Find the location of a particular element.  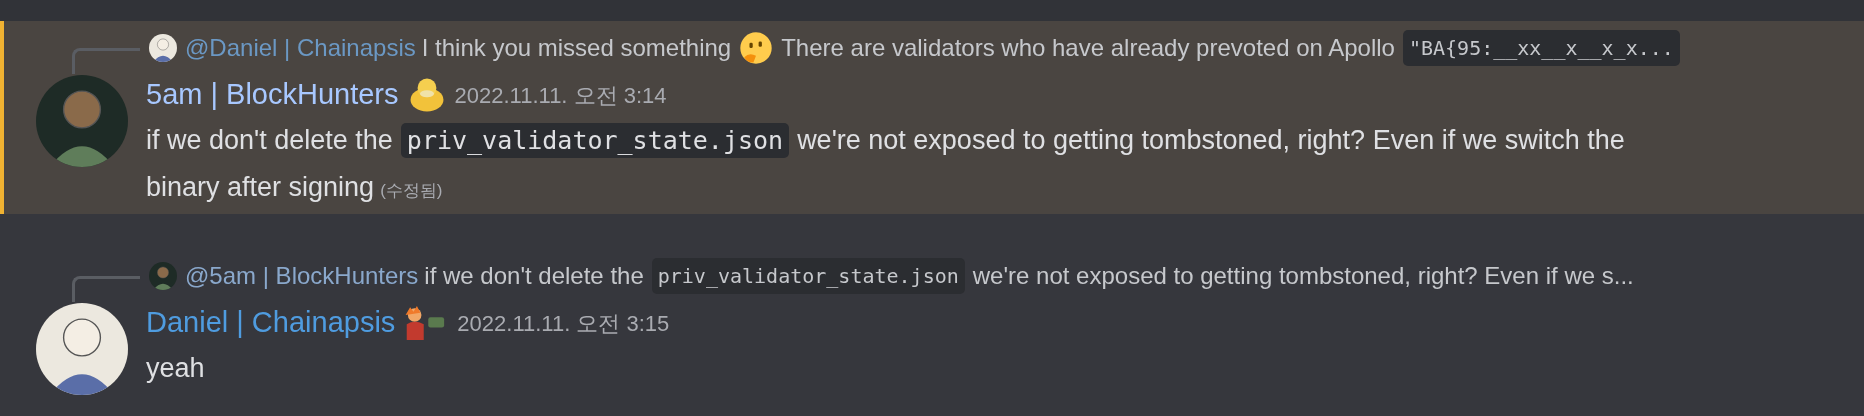

reply-preview: if we don't delete the is located at coordinates (534, 276).